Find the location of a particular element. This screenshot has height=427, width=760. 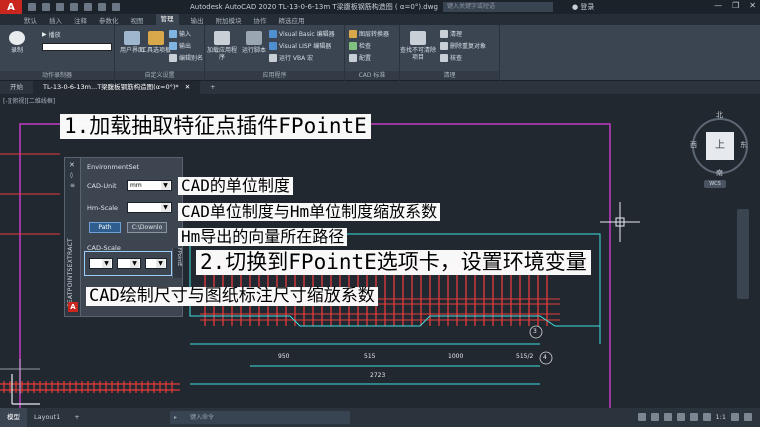

palette-side-tab: FPointE is located at coordinates (177, 263).